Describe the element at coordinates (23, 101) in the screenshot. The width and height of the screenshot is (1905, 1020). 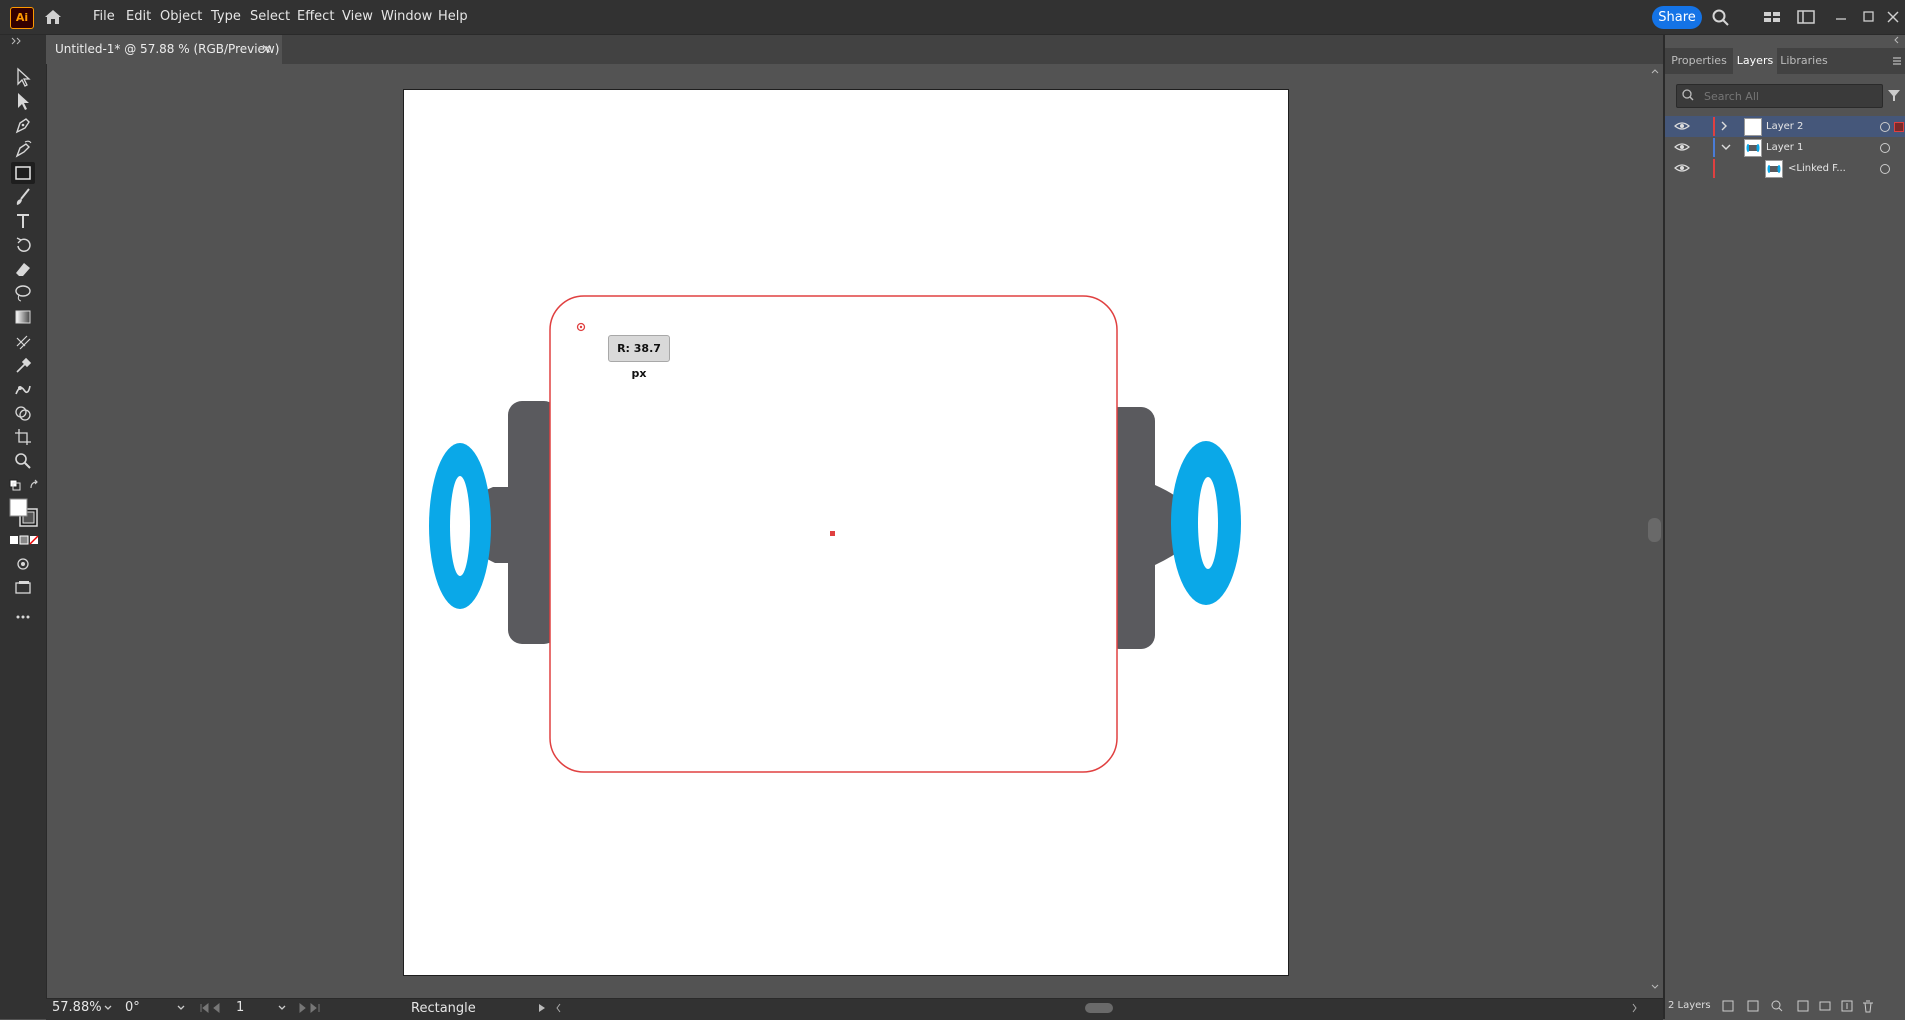
I see `direct-selection-tool-icon` at that location.